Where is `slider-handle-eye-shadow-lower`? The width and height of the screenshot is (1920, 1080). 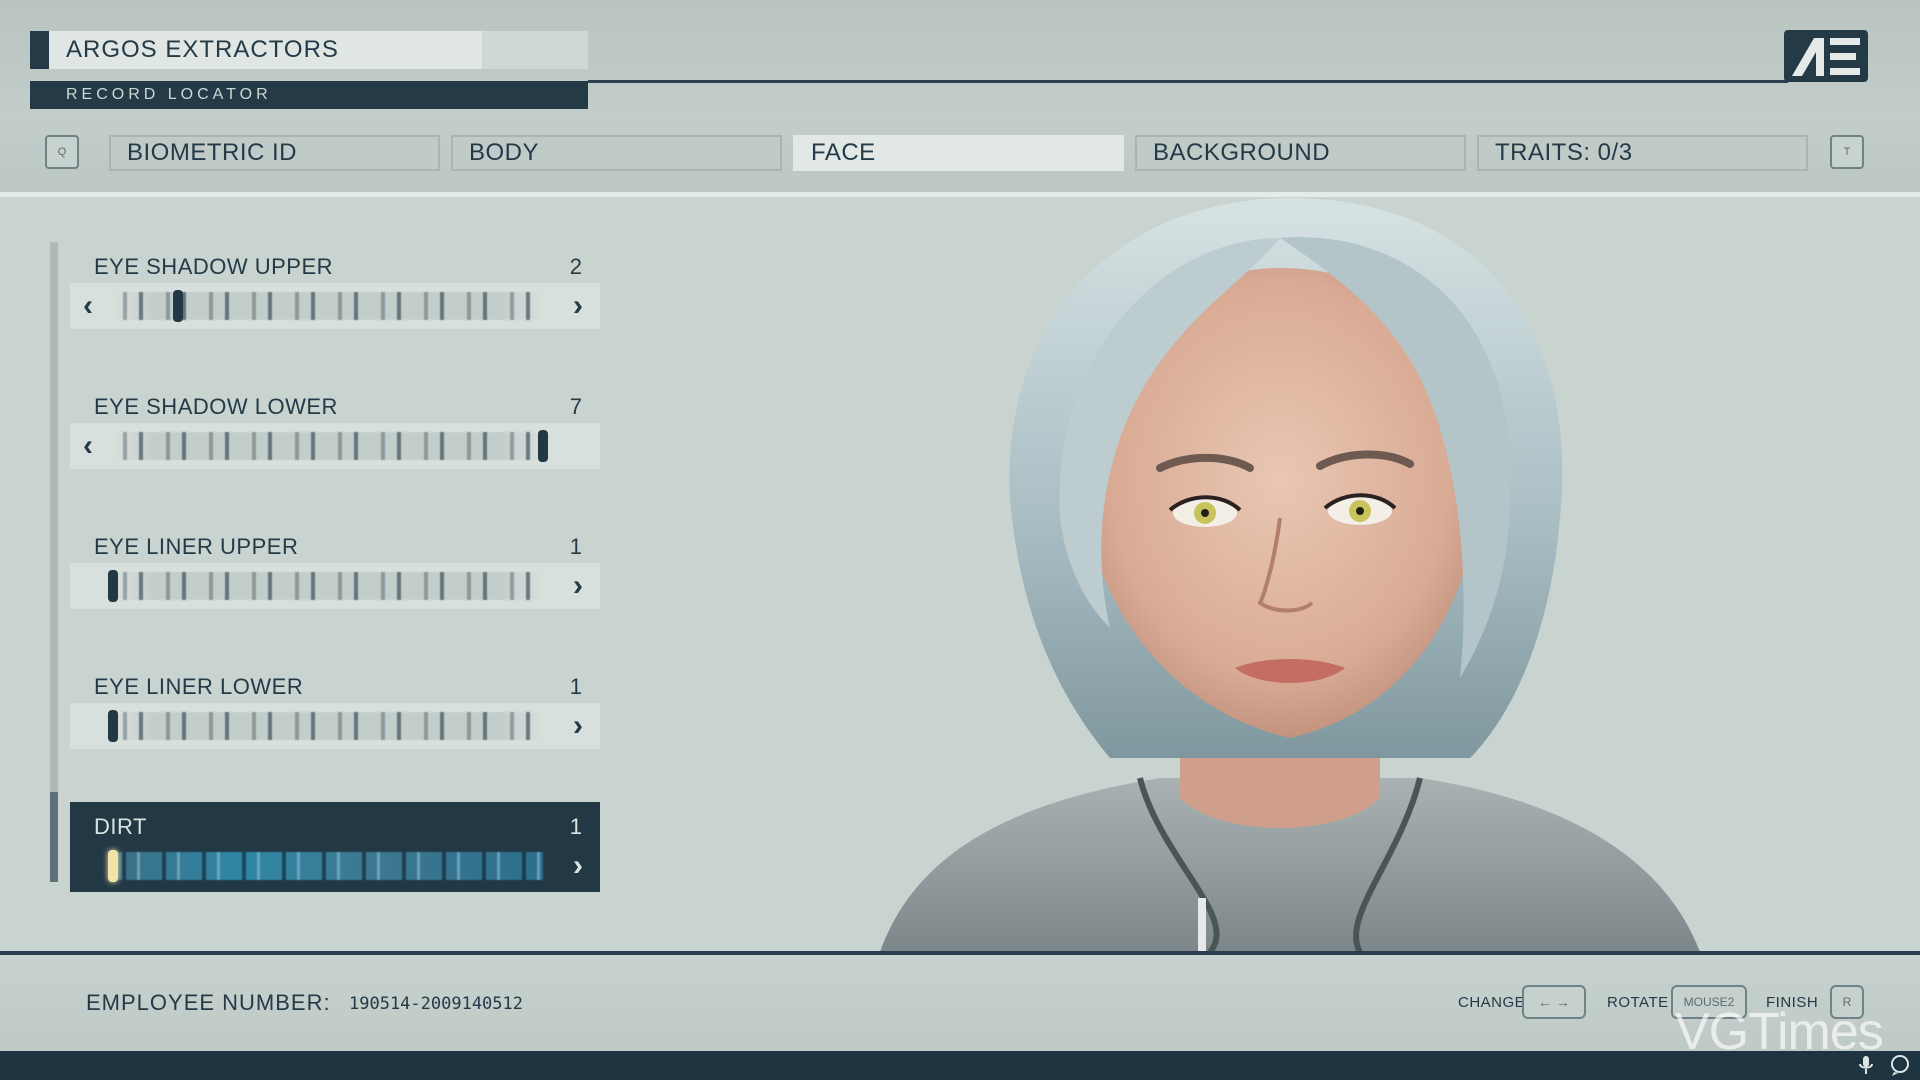
slider-handle-eye-shadow-lower is located at coordinates (543, 446).